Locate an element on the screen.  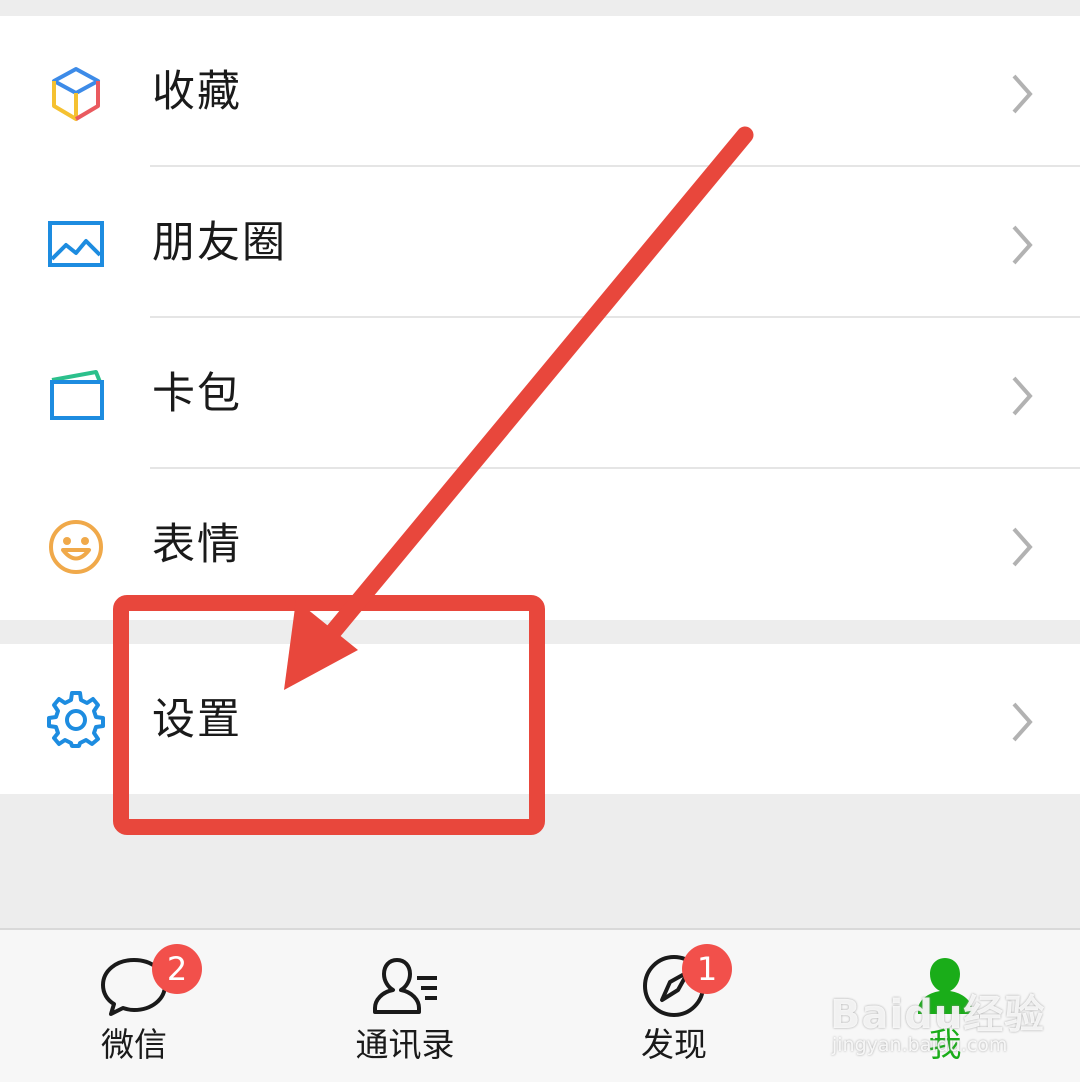
settings-group: 设置 is located at coordinates (540, 719).